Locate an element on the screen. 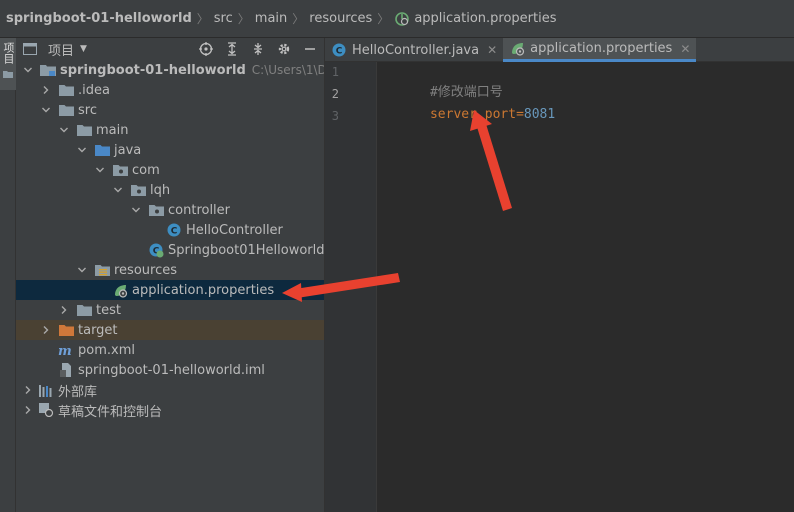 The image size is (794, 512). tree-row-scratches: 草稿文件和控制台 is located at coordinates (170, 410).